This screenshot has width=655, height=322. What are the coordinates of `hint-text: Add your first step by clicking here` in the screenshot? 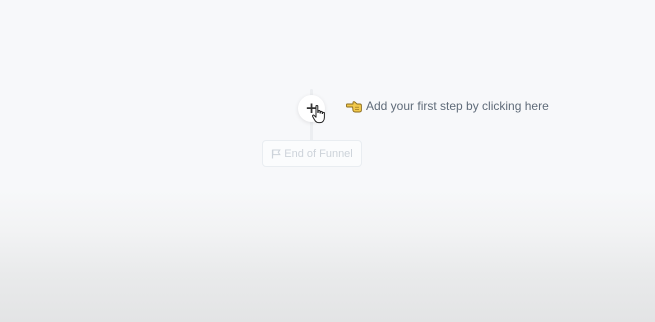 It's located at (457, 106).